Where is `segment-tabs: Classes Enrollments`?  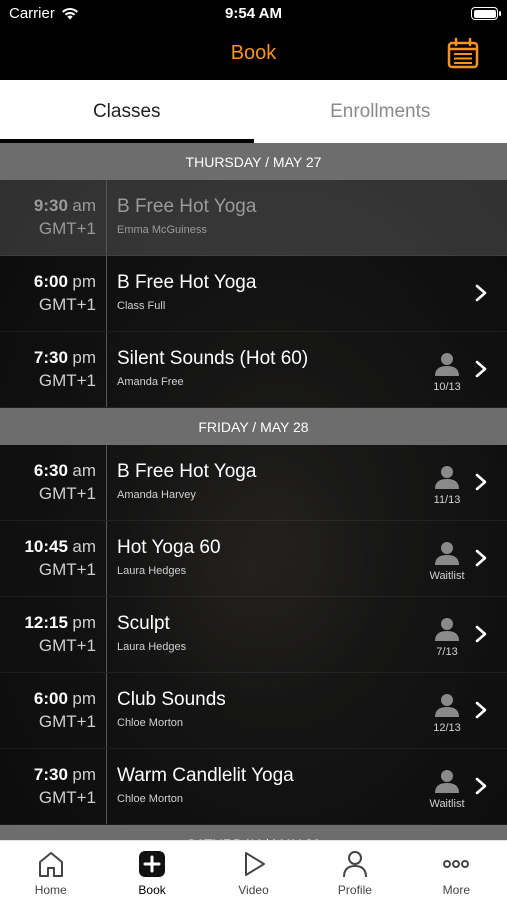
segment-tabs: Classes Enrollments is located at coordinates (253, 111).